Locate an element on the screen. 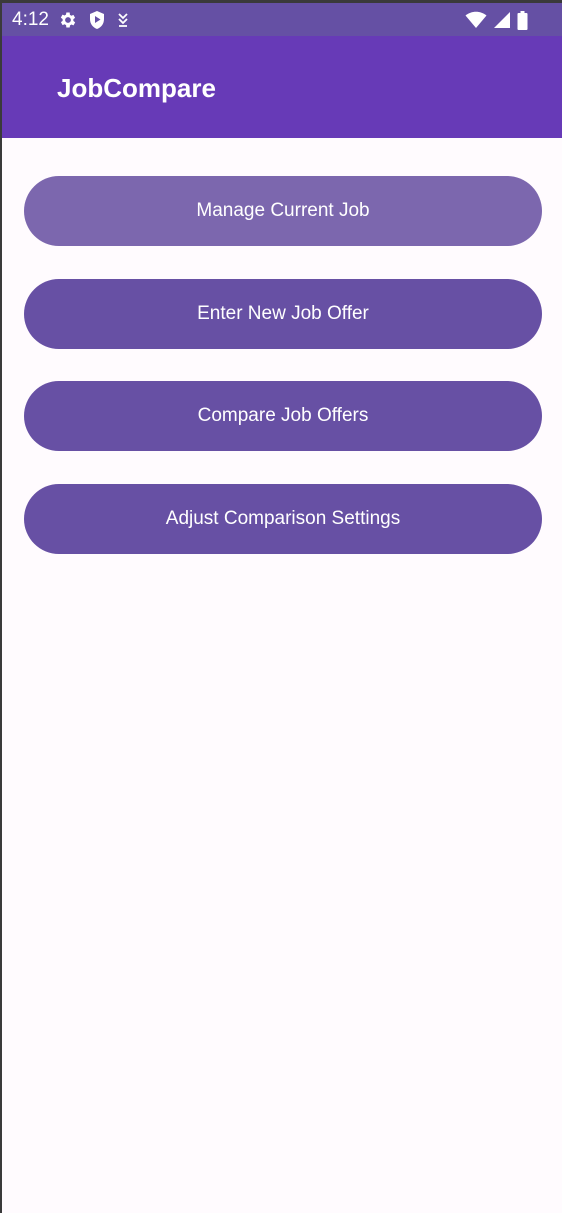 The height and width of the screenshot is (1213, 562). battery-icon is located at coordinates (522, 20).